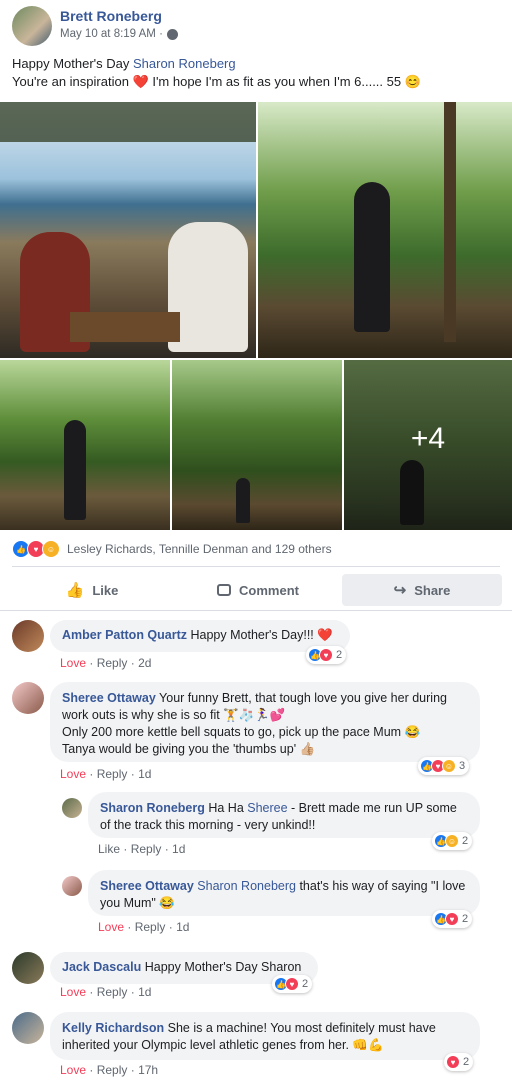  Describe the element at coordinates (113, 1028) in the screenshot. I see `comment-author: Kelly Richardson` at that location.